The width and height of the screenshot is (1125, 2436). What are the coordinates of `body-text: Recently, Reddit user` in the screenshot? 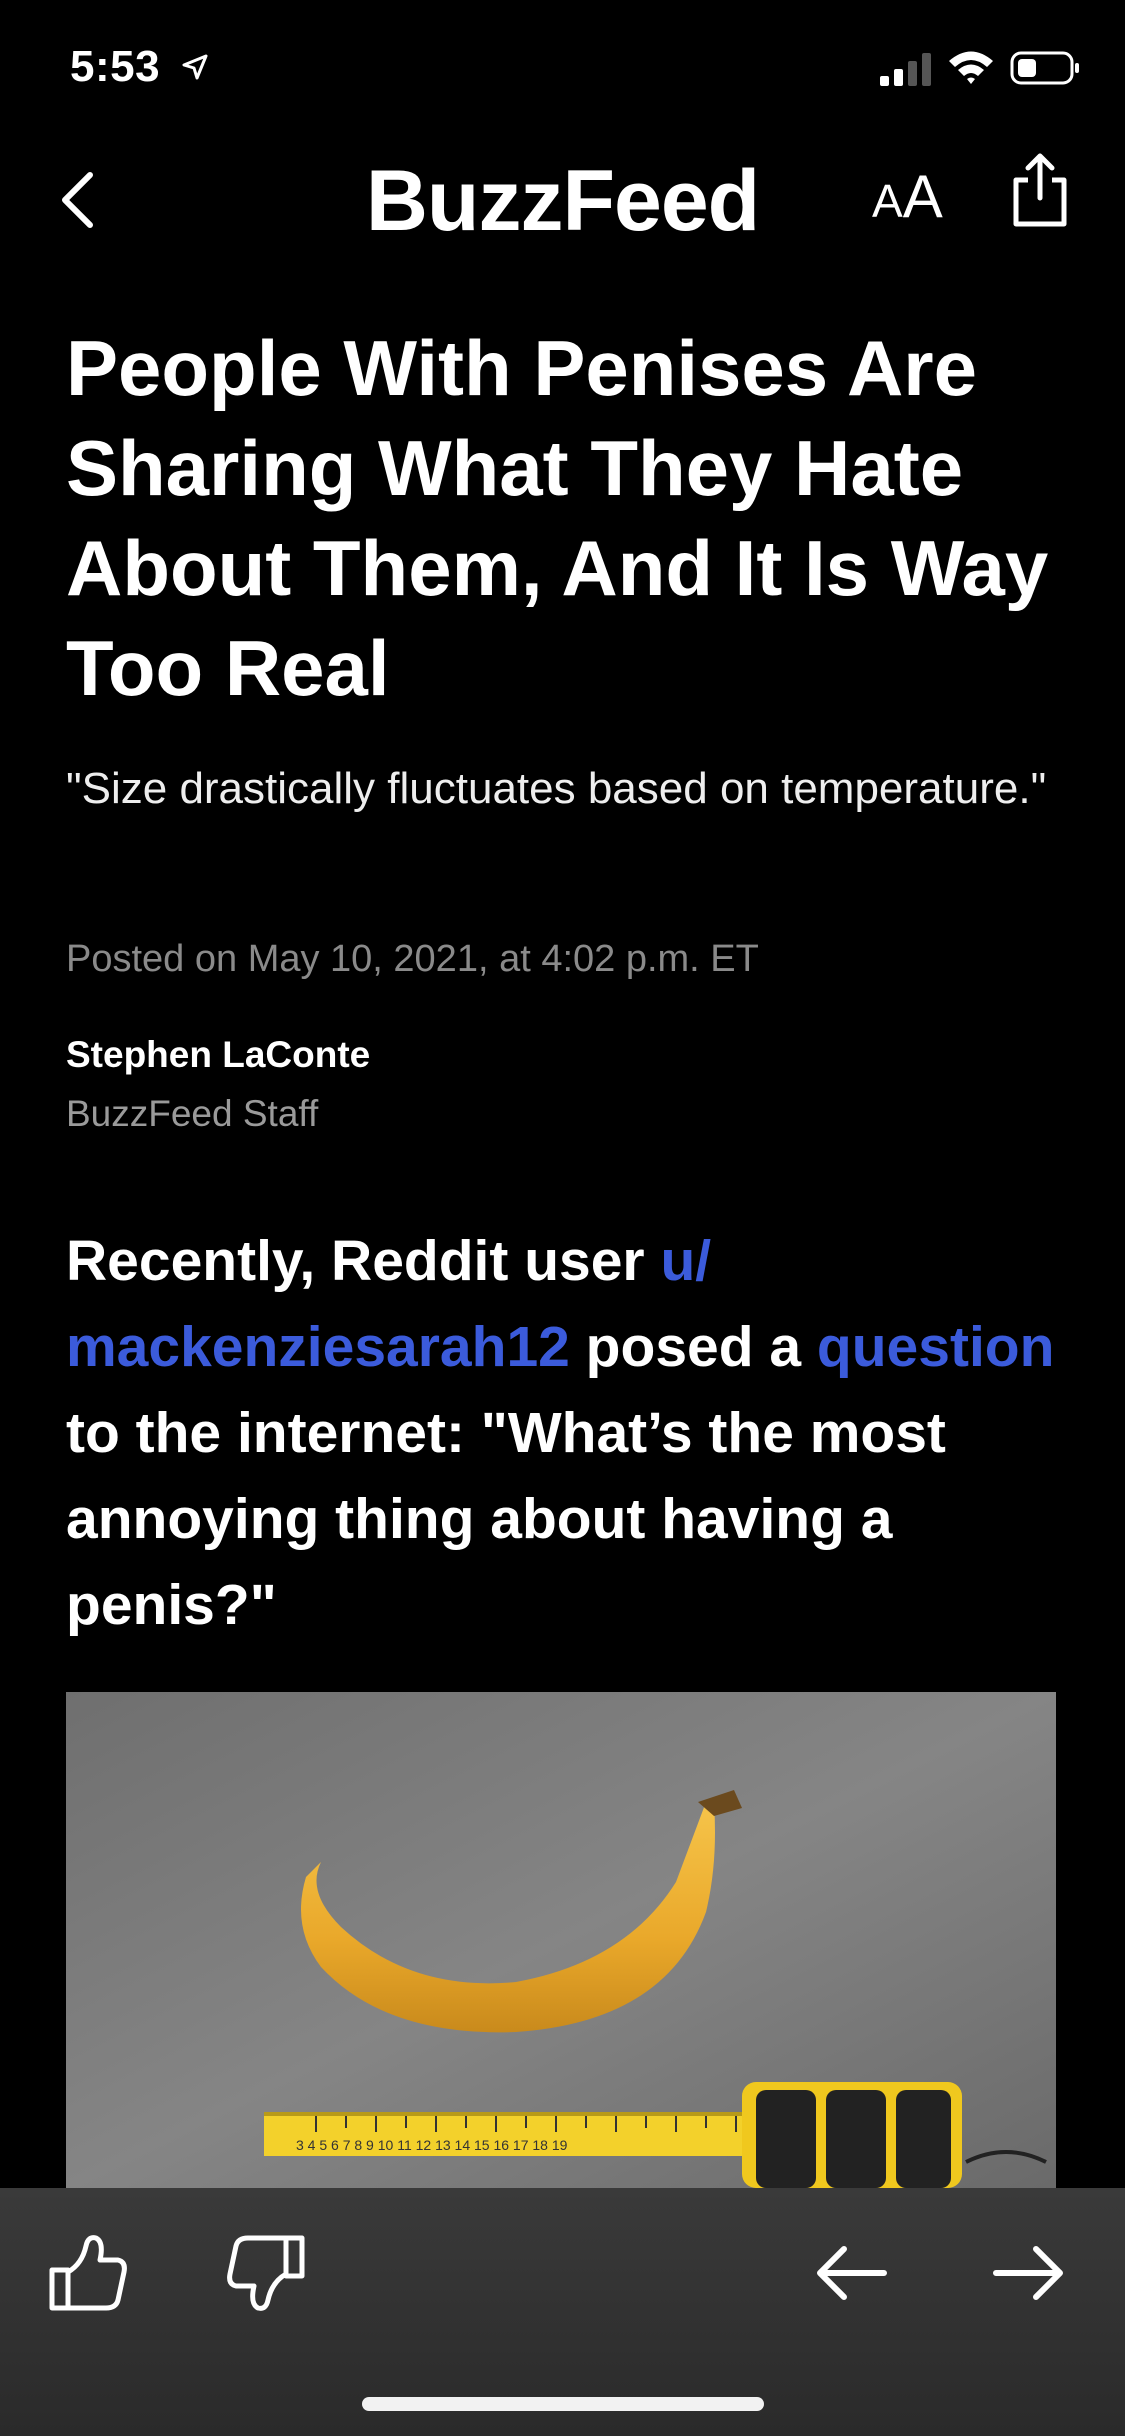 It's located at (363, 1261).